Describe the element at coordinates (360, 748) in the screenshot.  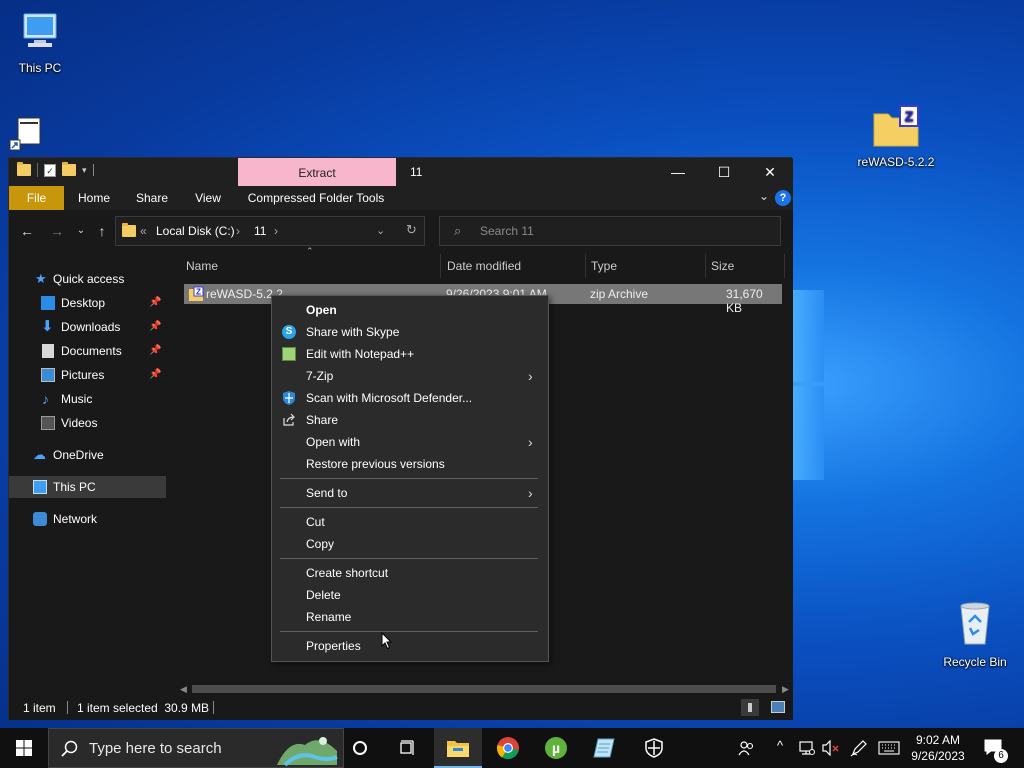
I see `cortana-button` at that location.